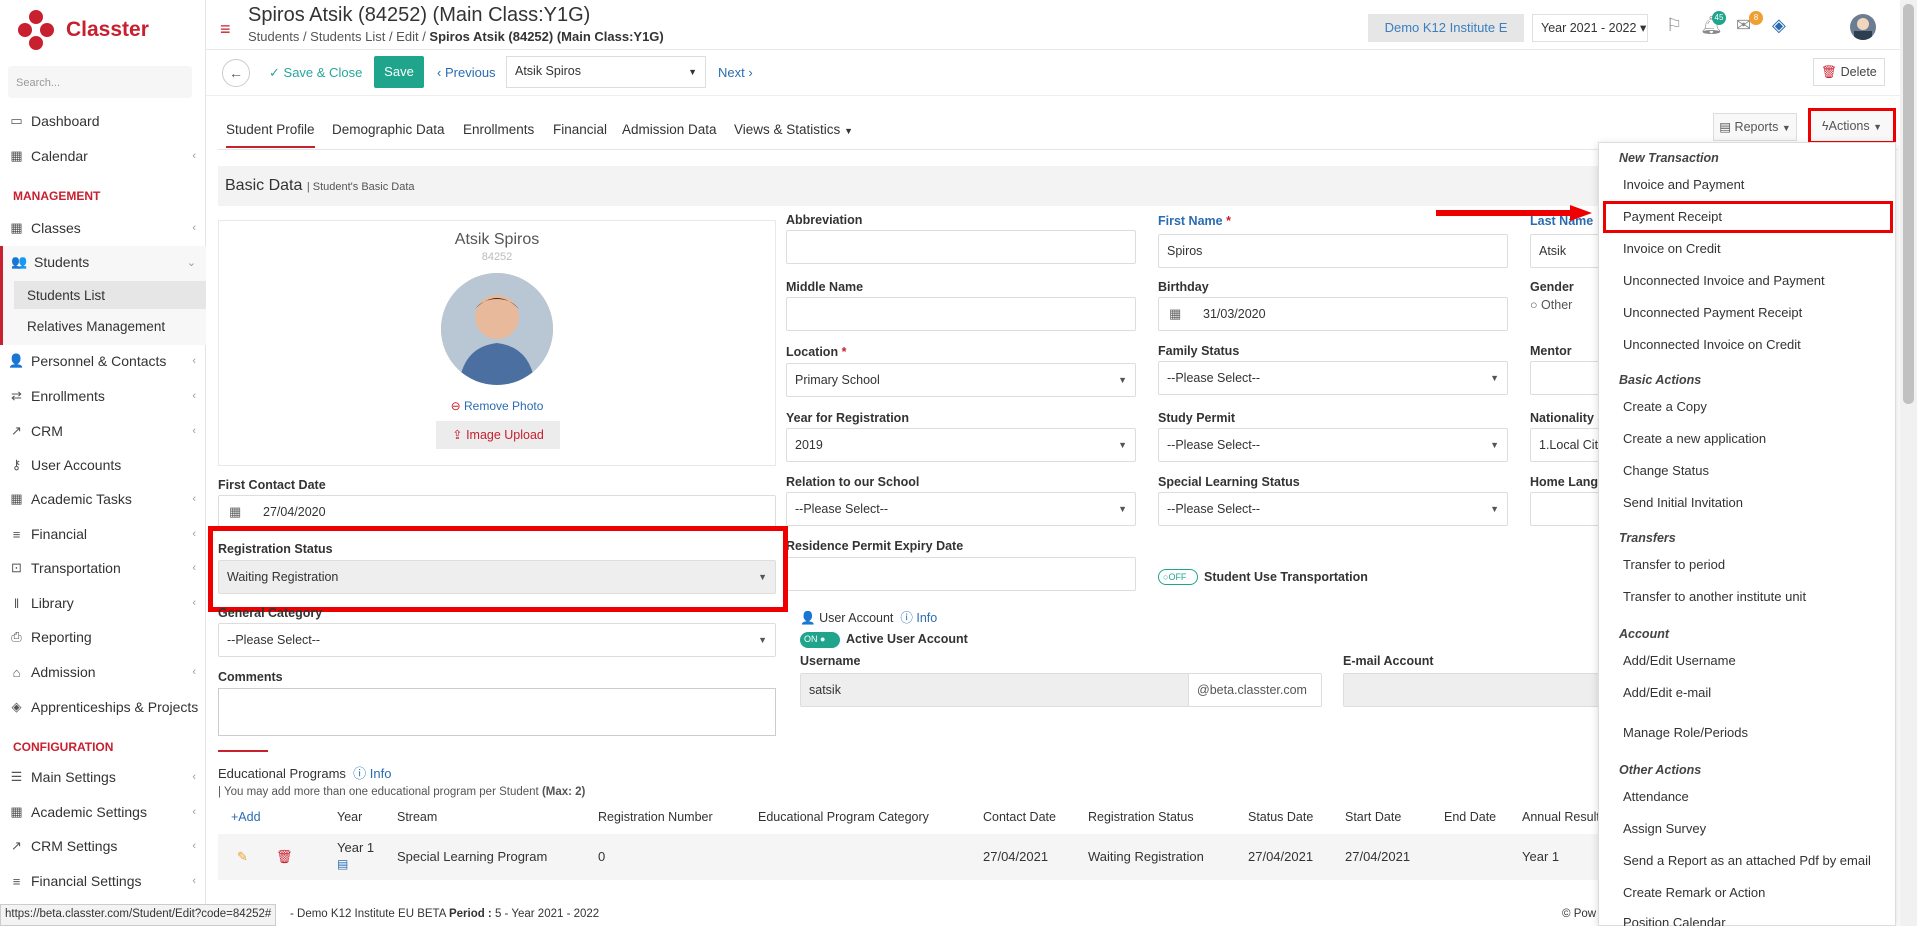 The width and height of the screenshot is (1917, 926). I want to click on menu-item-attendance: Attendance, so click(1656, 796).